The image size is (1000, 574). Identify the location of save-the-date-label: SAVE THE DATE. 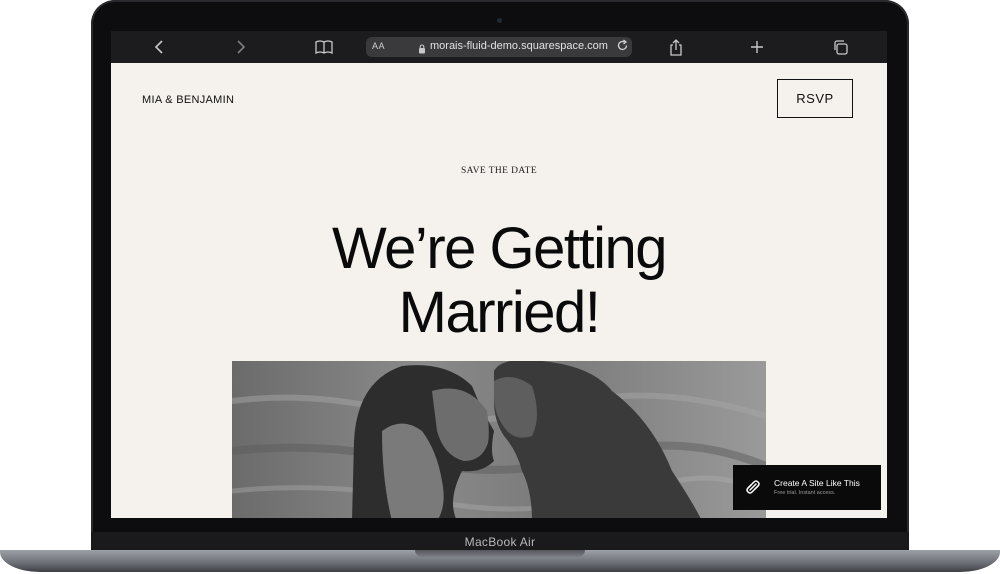
(499, 171).